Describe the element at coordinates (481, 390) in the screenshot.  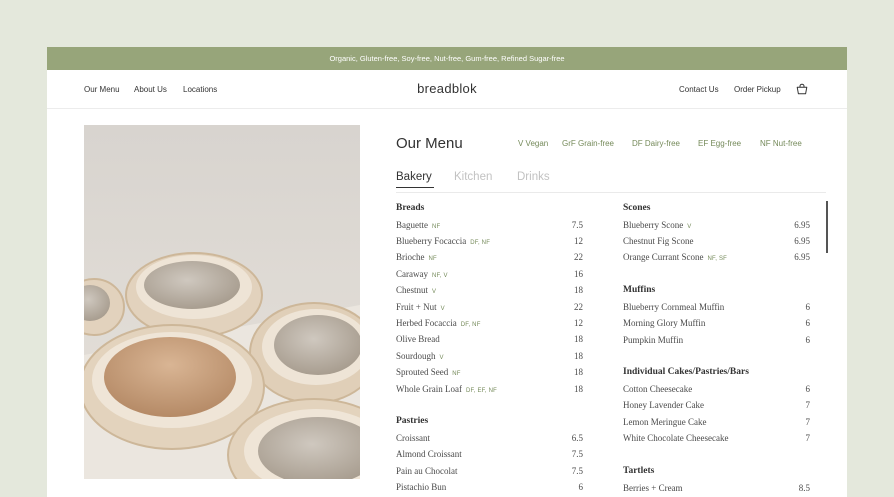
I see `menu-item-tags: DF, EF, NF` at that location.